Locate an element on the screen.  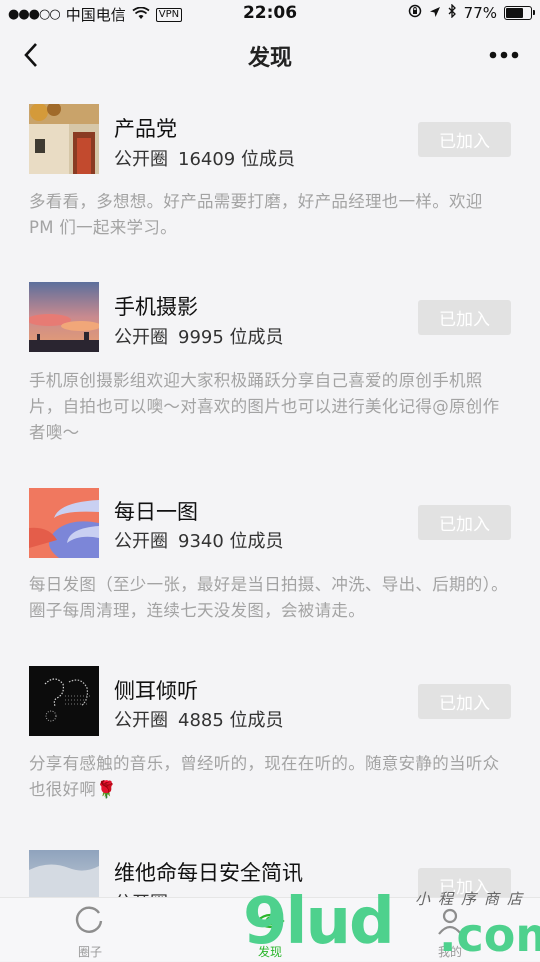
group-name: 产品党 is located at coordinates (145, 129).